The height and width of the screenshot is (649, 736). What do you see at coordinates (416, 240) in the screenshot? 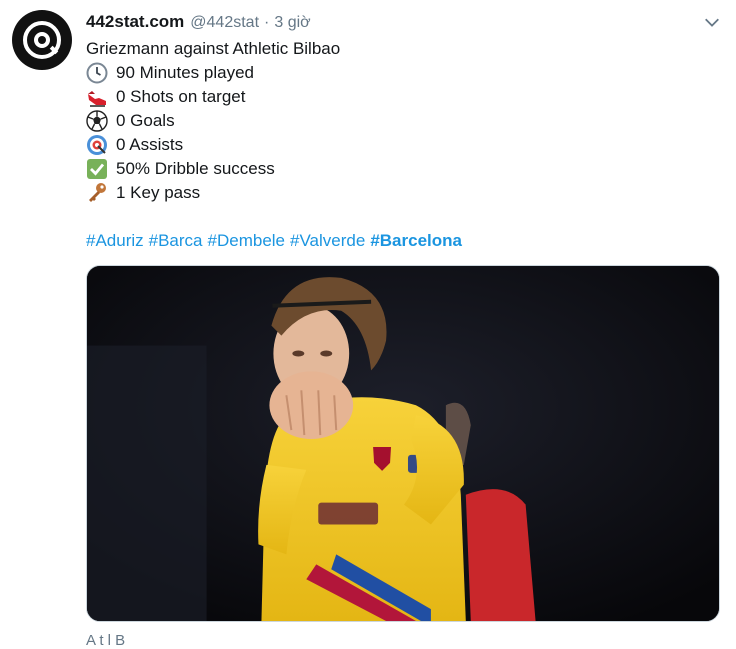
I see `hashtag-link: #Barcelona` at bounding box center [416, 240].